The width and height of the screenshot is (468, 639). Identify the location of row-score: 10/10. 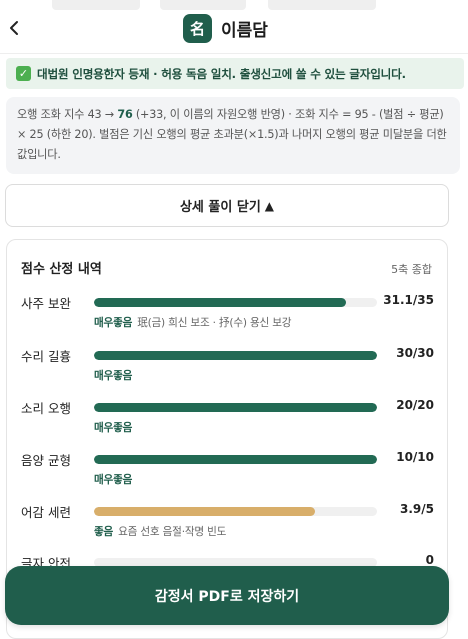
(415, 457).